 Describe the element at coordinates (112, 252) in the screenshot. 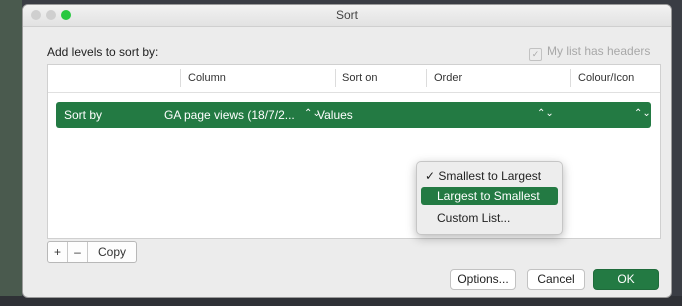

I see `copy-level-button: Copy` at that location.